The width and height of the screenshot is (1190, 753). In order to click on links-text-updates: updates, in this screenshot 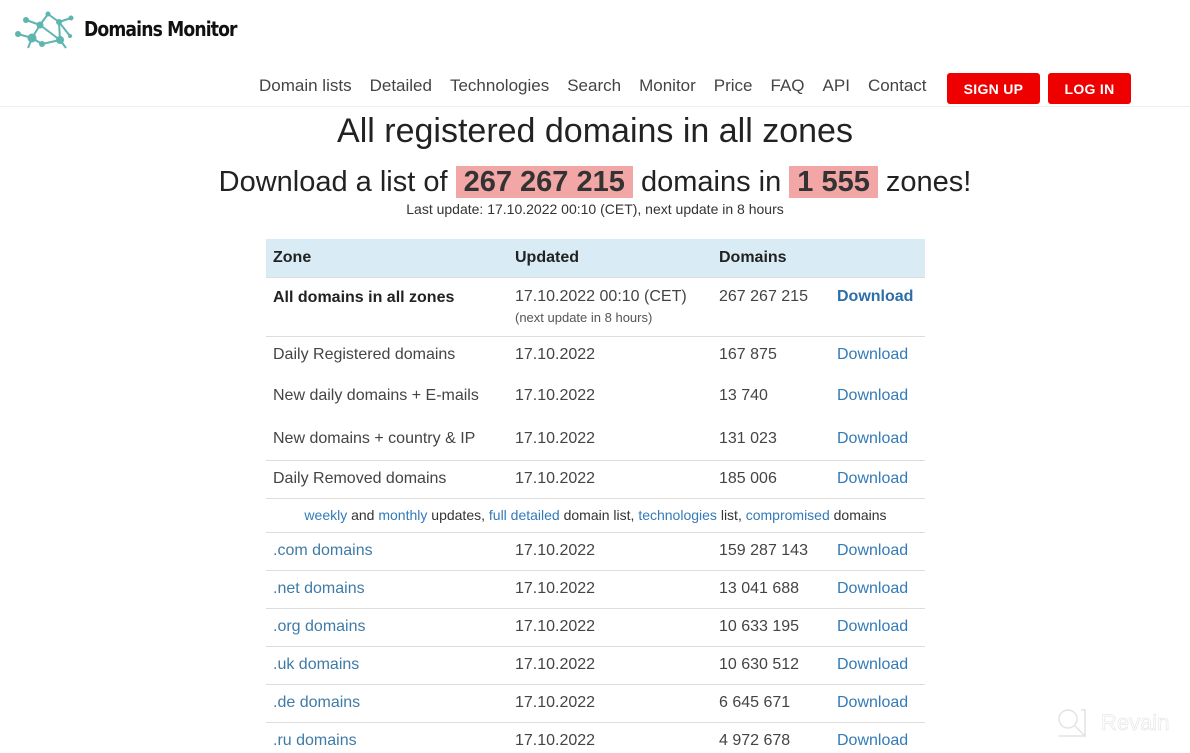, I will do `click(458, 515)`.